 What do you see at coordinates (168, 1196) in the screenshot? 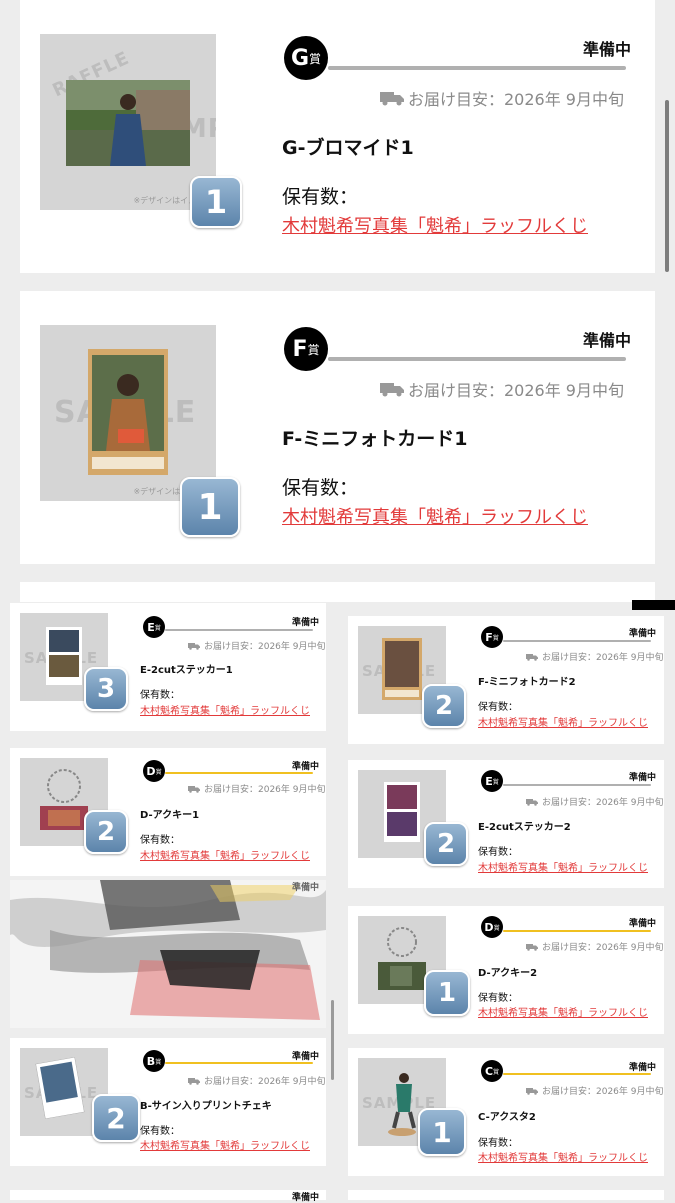
I see `partial-card: 準備中` at bounding box center [168, 1196].